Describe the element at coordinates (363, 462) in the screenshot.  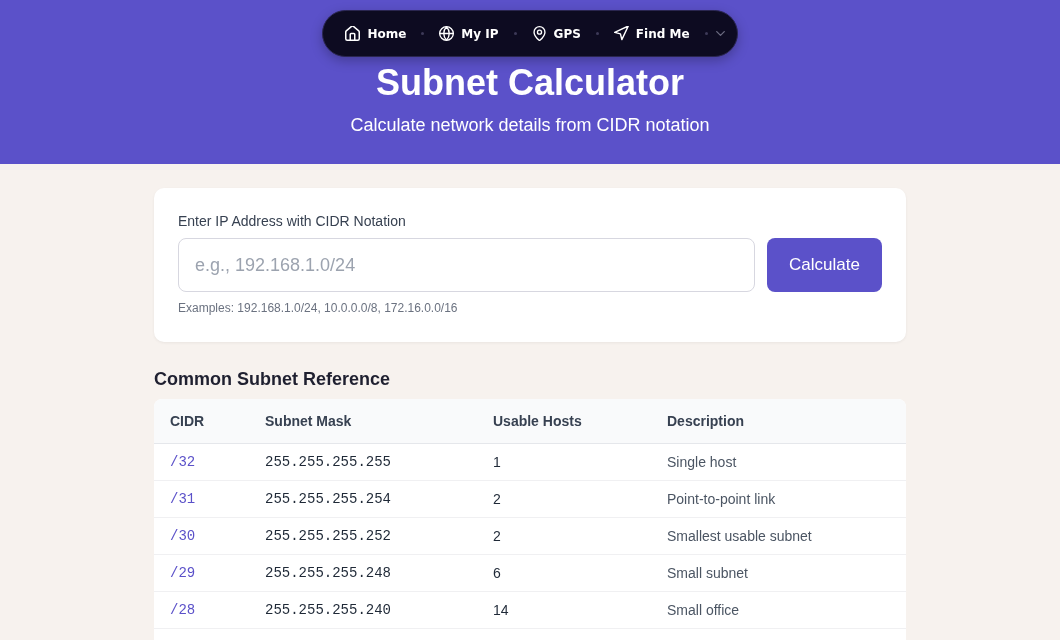
I see `table-cell: 255.255.255.255` at that location.